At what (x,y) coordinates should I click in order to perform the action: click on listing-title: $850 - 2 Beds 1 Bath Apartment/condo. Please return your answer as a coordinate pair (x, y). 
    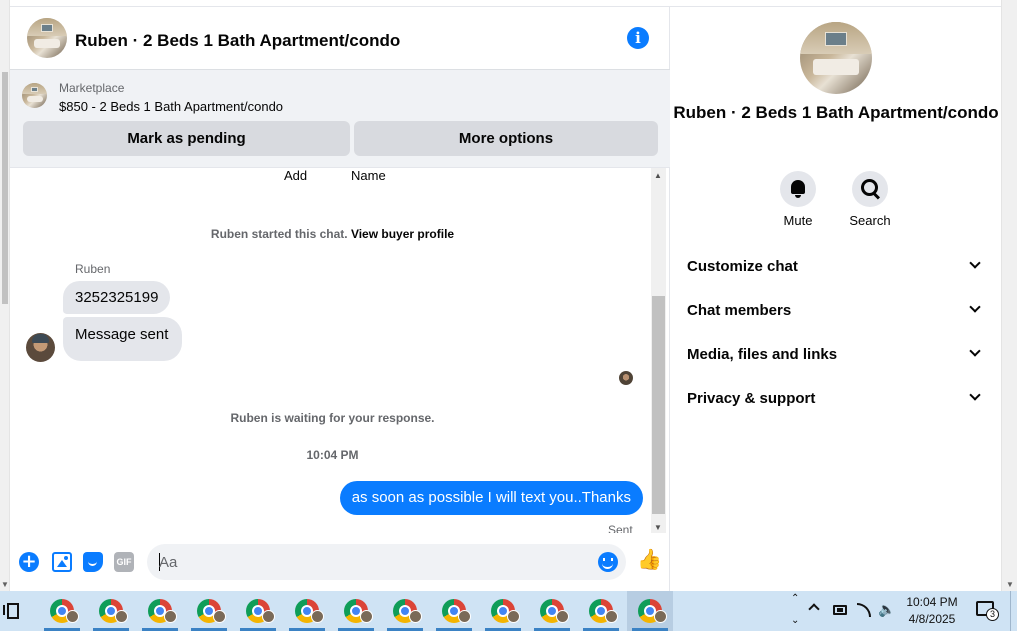
    Looking at the image, I should click on (171, 106).